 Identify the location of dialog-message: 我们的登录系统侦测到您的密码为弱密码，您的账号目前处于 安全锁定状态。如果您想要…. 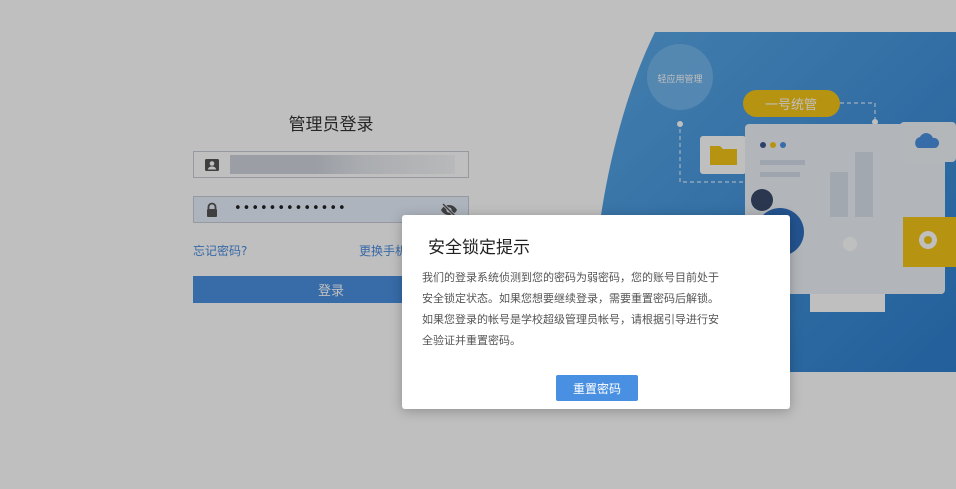
(597, 309).